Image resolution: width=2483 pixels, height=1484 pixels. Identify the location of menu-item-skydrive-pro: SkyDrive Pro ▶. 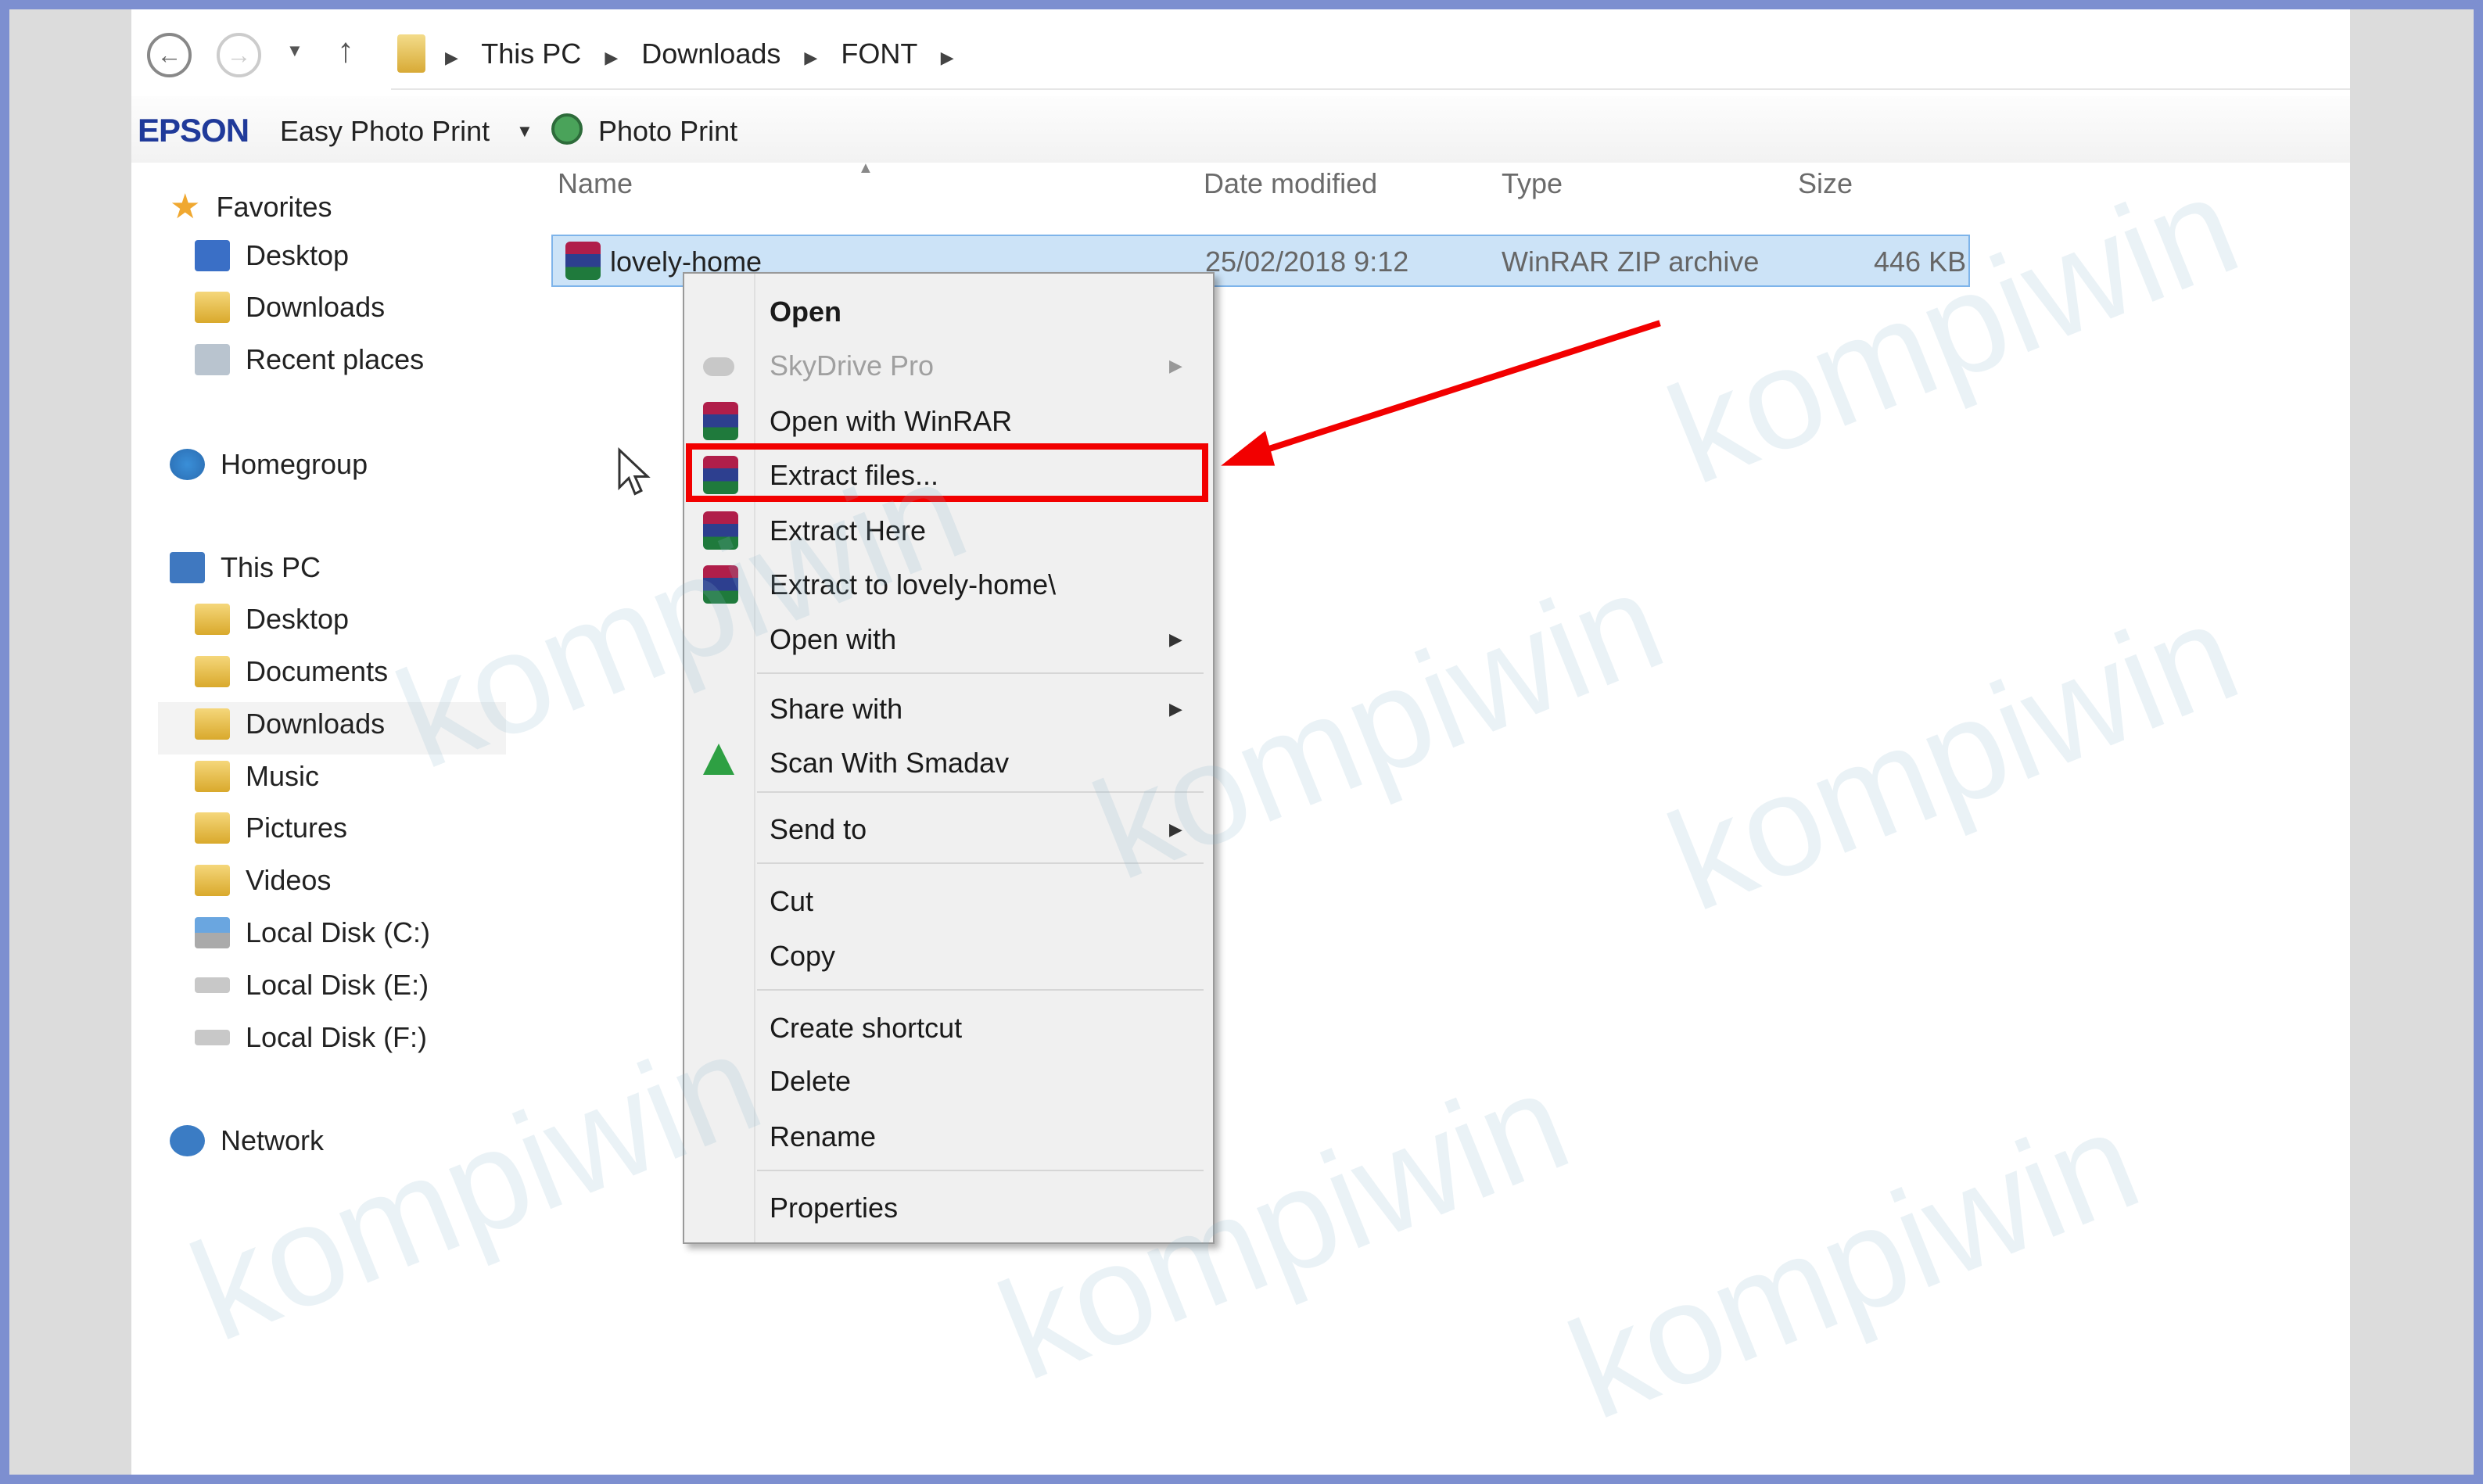
(948, 365).